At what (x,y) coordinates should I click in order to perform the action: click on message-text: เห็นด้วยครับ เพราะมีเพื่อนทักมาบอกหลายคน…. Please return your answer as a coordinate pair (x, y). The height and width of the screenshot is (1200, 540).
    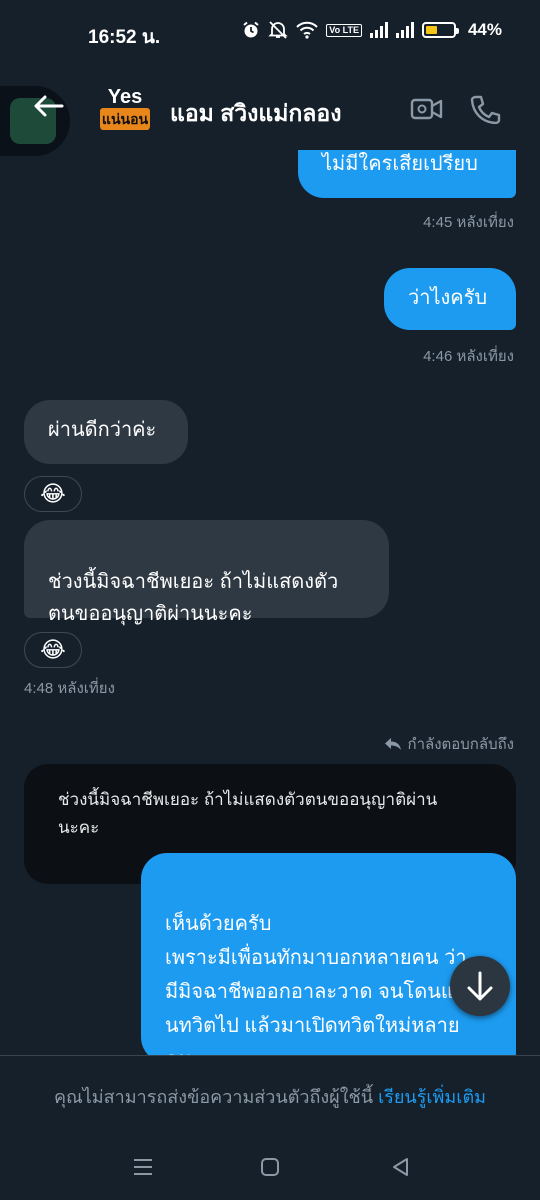
    Looking at the image, I should click on (316, 984).